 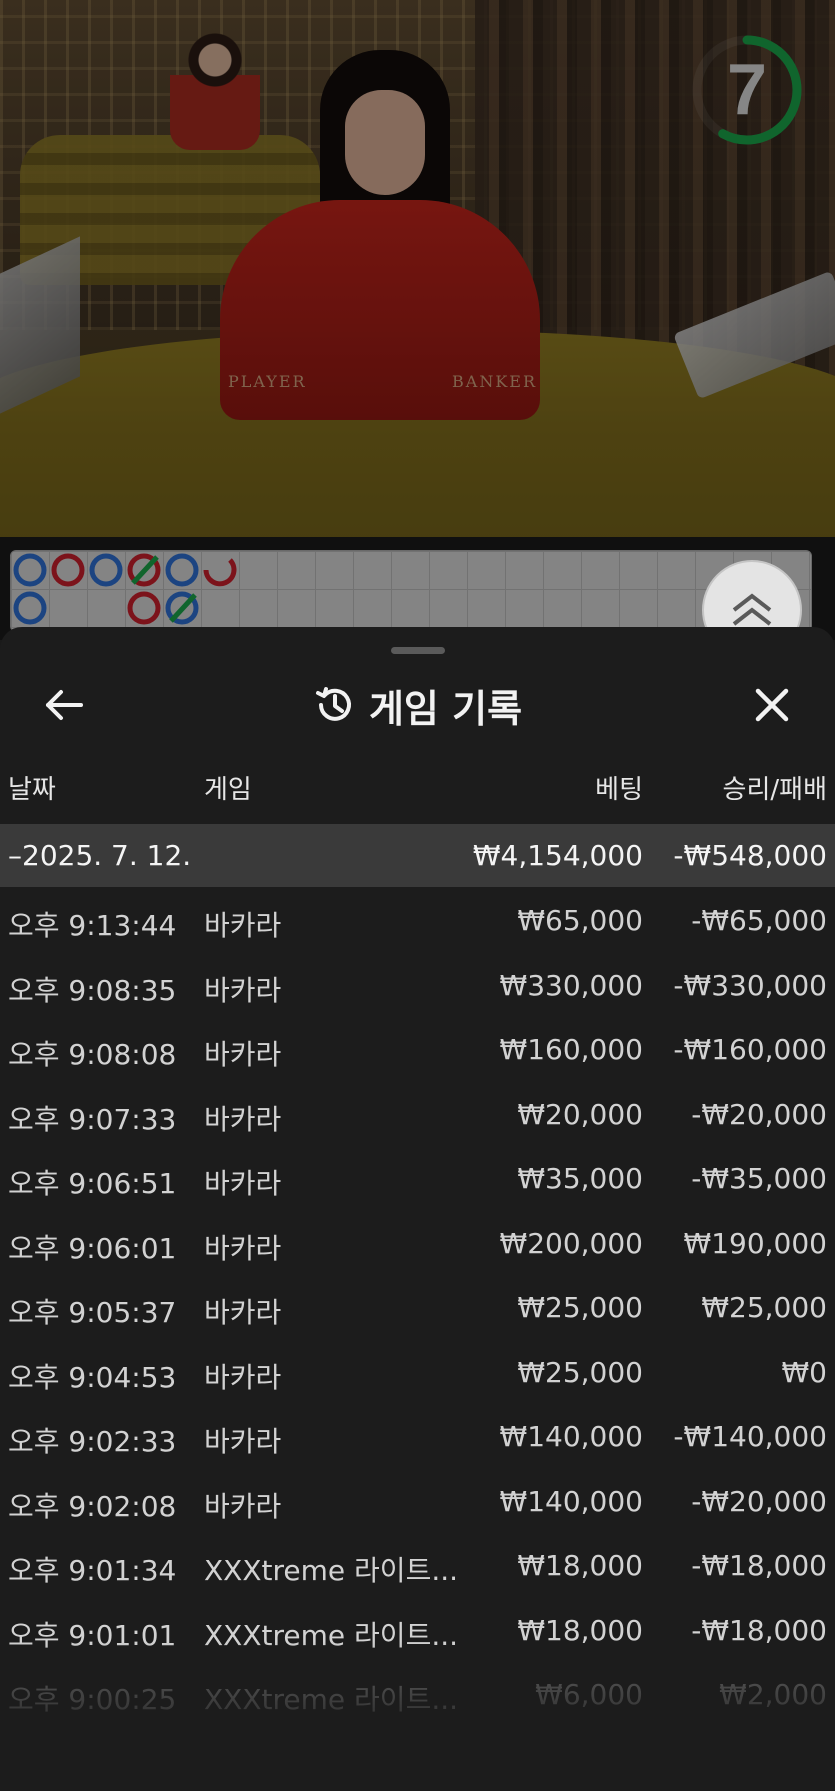 I want to click on column-header-game: 게임, so click(x=228, y=790).